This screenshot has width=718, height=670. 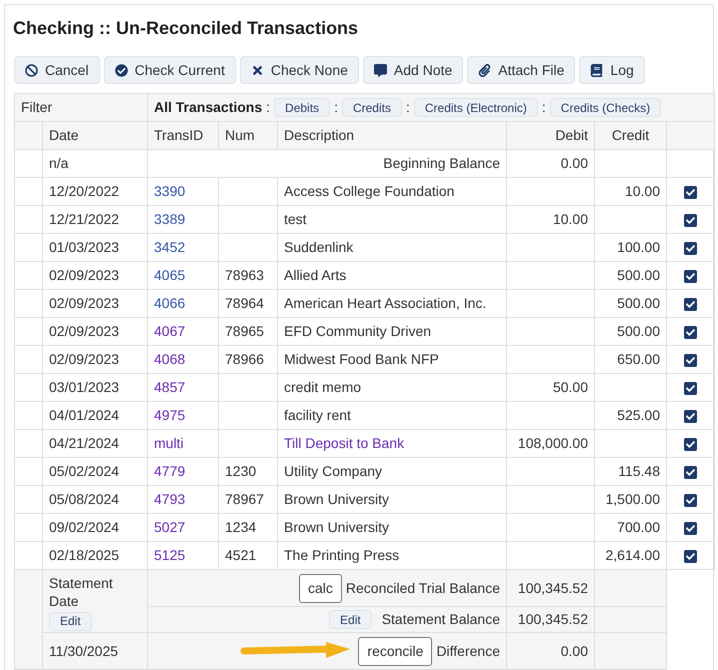 What do you see at coordinates (633, 555) in the screenshot?
I see `table-cell: 2,614.00` at bounding box center [633, 555].